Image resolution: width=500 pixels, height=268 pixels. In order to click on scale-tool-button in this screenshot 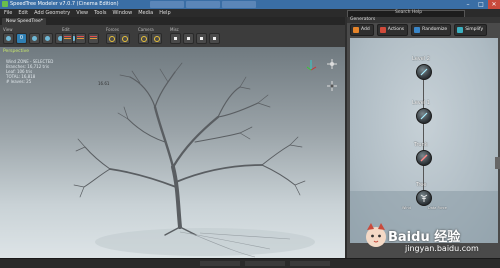, I will do `click(93, 38)`.